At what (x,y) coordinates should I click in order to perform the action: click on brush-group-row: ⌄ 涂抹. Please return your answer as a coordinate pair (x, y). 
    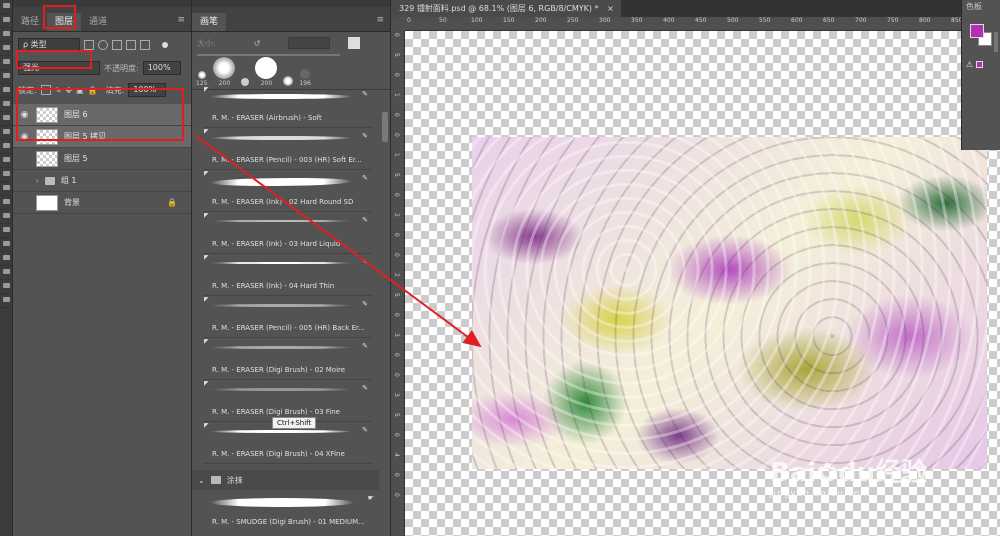
    Looking at the image, I should click on (285, 480).